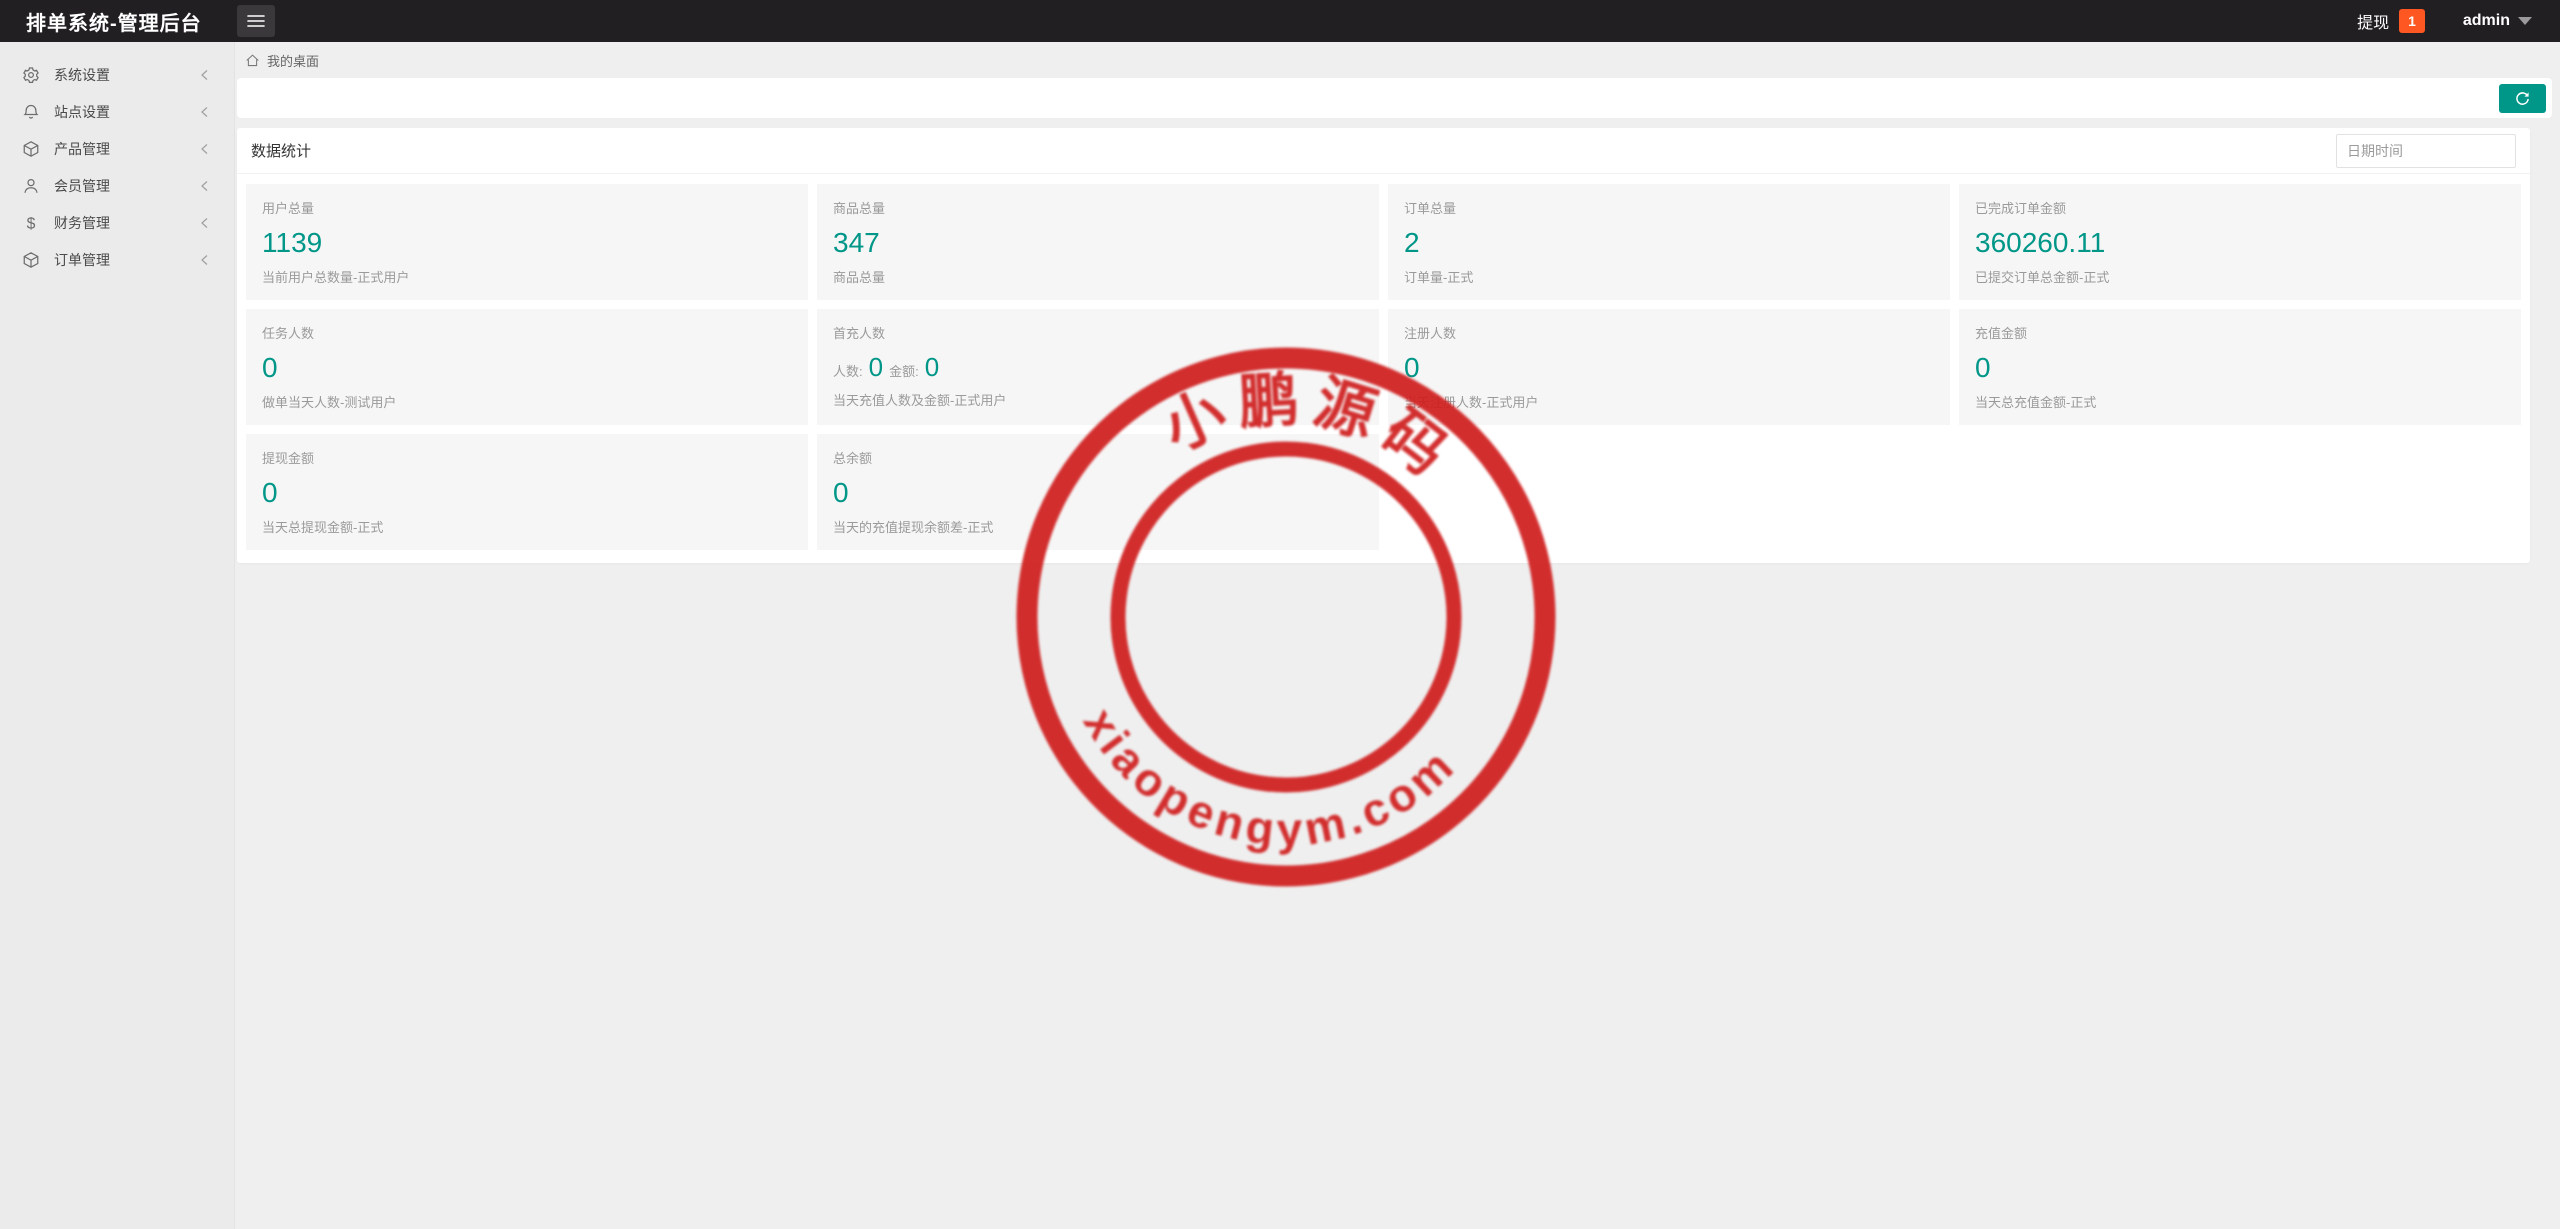 The image size is (2560, 1229). Describe the element at coordinates (117, 222) in the screenshot. I see `sidebar-item-finance-management: $ 财务管理` at that location.